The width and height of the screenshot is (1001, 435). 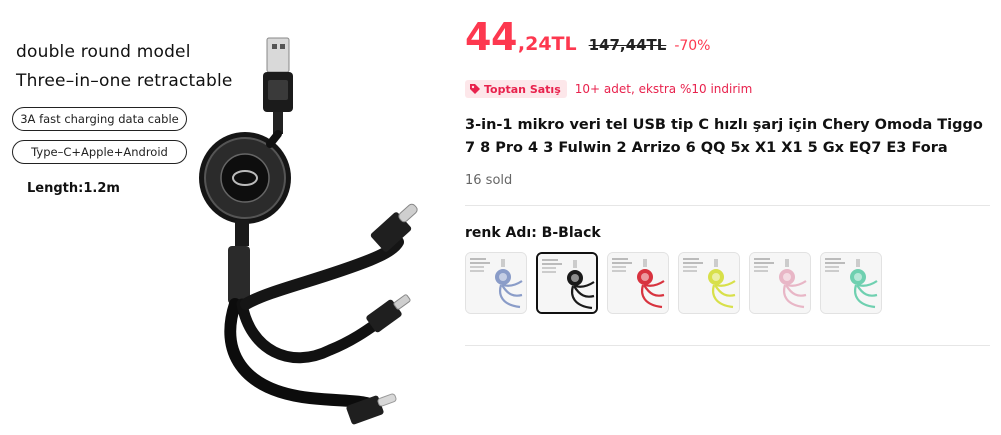 I want to click on color-label: renk Adı: B-Black, so click(x=533, y=233).